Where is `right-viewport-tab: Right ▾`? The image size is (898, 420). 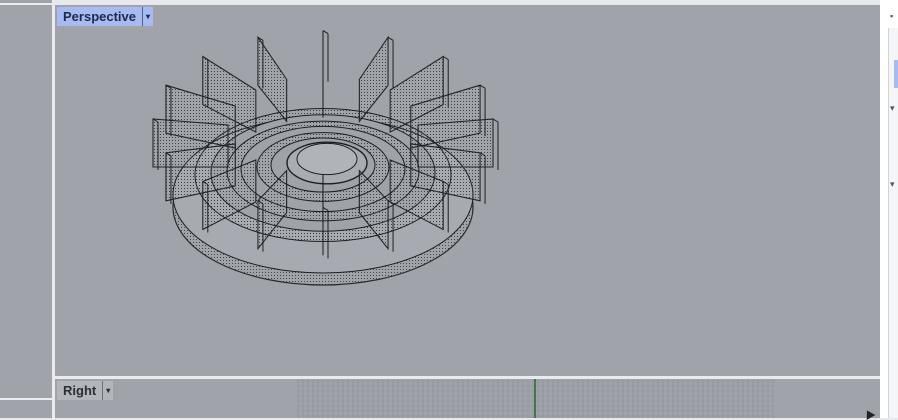 right-viewport-tab: Right ▾ is located at coordinates (85, 390).